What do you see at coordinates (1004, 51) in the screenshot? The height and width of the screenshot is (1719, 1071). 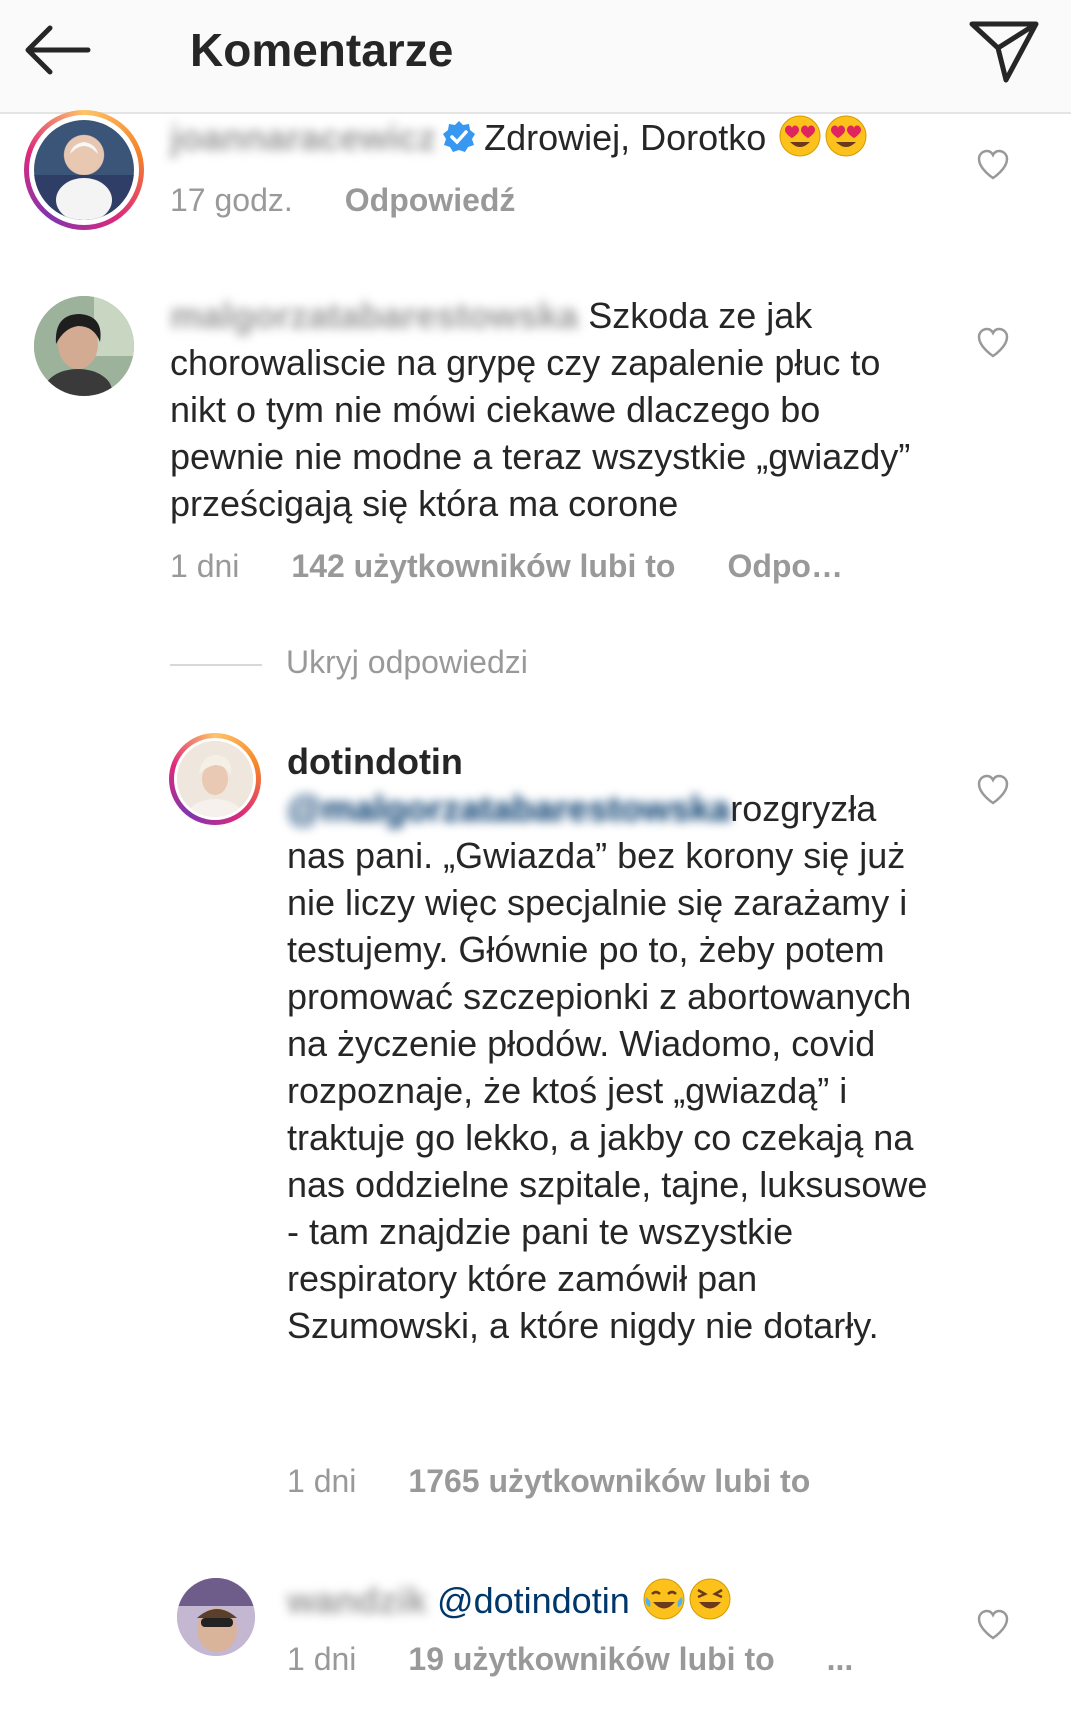 I see `direct-send-icon` at bounding box center [1004, 51].